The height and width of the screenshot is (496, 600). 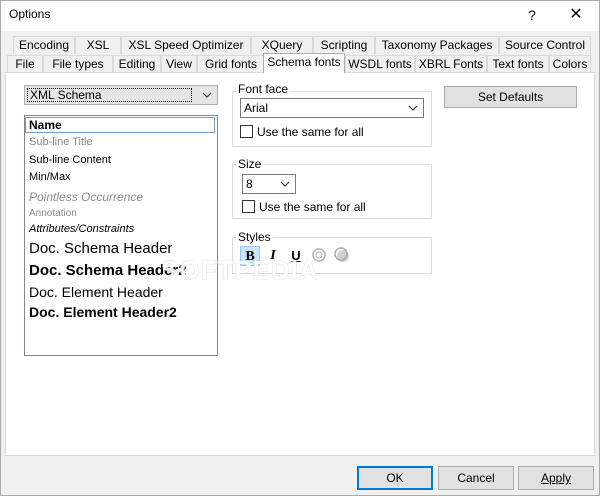 What do you see at coordinates (240, 270) in the screenshot?
I see `watermark-logo: SOFTPEDIA` at bounding box center [240, 270].